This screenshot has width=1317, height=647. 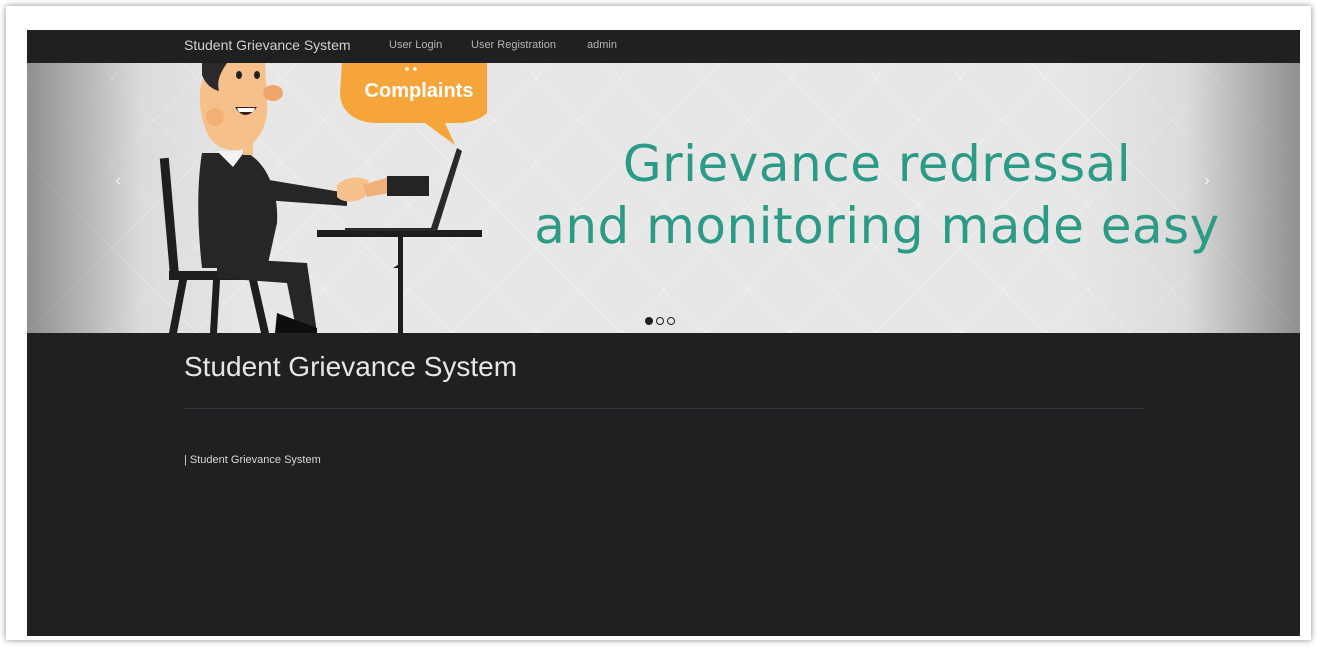 I want to click on nav-link-user-login: User Login, so click(x=415, y=45).